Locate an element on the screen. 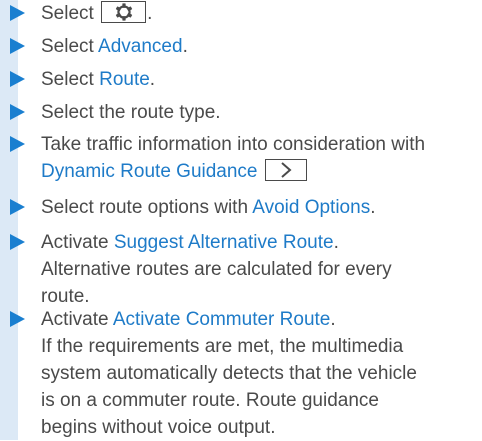  step-rail is located at coordinates (9, 220).